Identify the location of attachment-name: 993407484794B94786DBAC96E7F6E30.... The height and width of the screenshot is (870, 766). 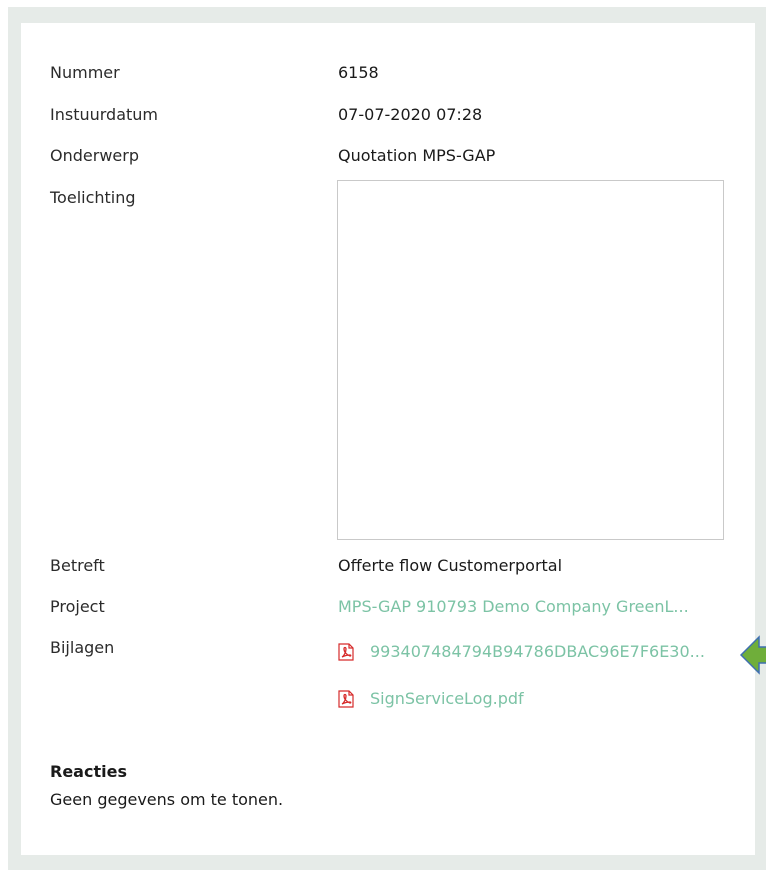
(537, 651).